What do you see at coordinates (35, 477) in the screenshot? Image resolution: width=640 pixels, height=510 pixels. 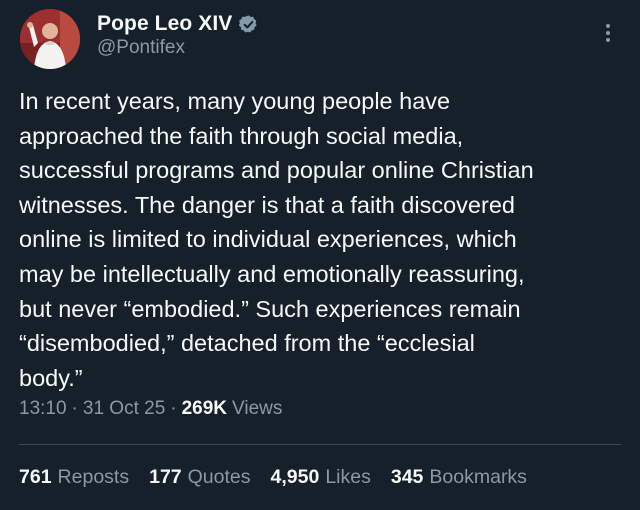 I see `stat-count: 761` at bounding box center [35, 477].